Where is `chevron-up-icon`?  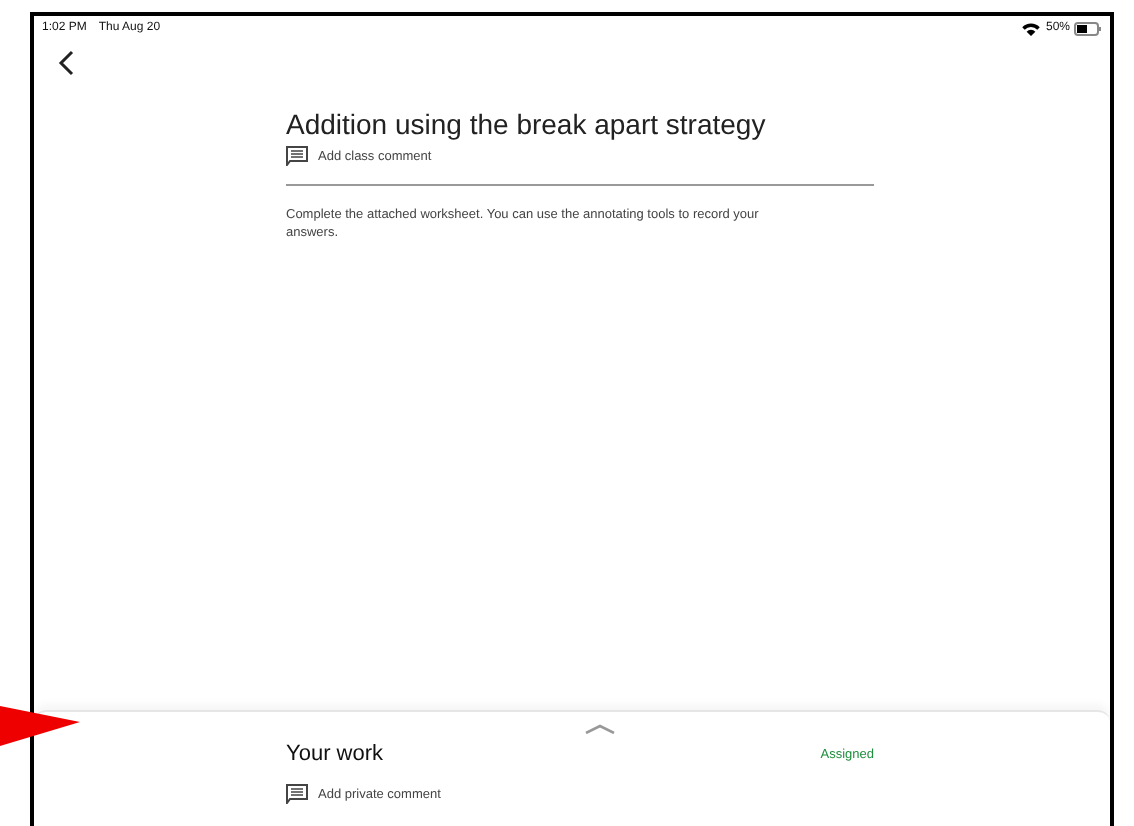
chevron-up-icon is located at coordinates (600, 729).